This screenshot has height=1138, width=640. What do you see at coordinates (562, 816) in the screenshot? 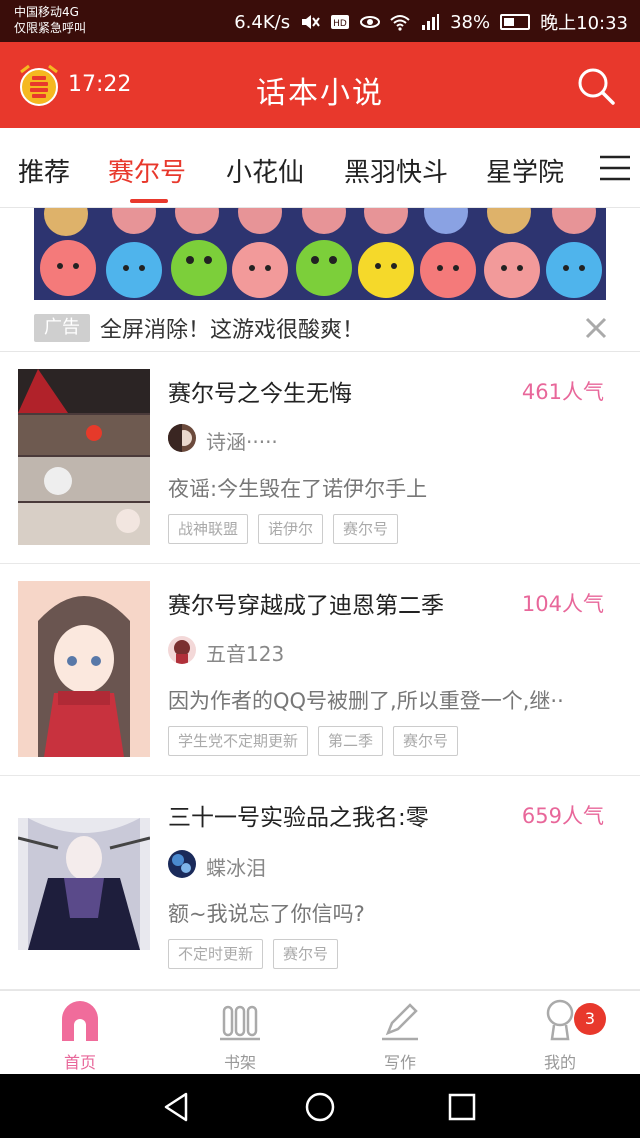
I see `book-popularity: 659人气` at bounding box center [562, 816].